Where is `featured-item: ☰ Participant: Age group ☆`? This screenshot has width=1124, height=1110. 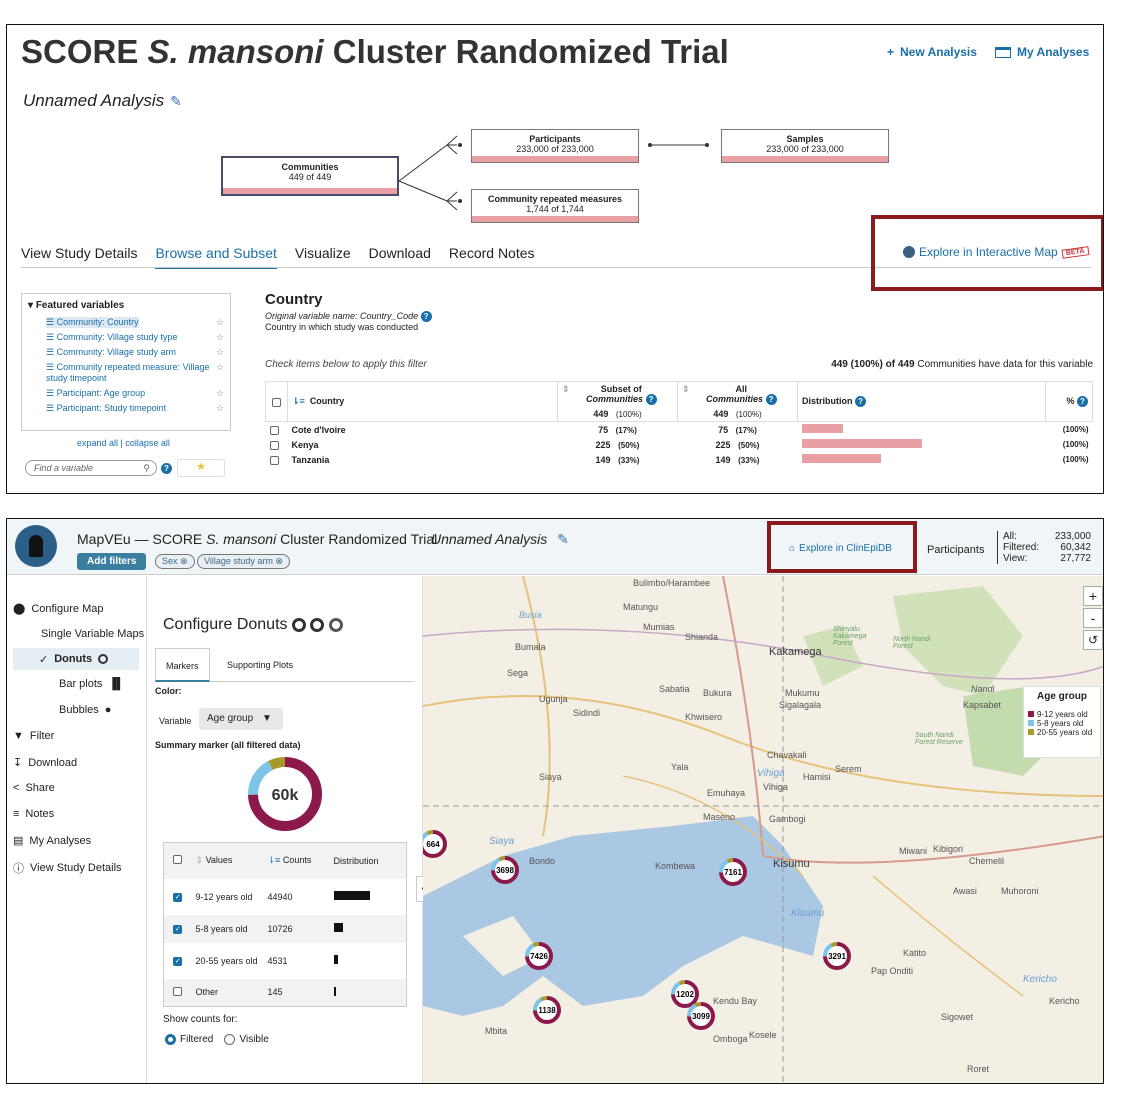 featured-item: ☰ Participant: Age group ☆ is located at coordinates (126, 393).